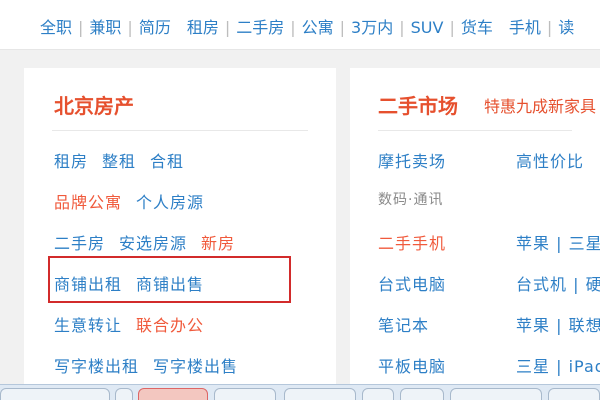 This screenshot has width=600, height=400. What do you see at coordinates (88, 325) in the screenshot?
I see `category-link: 生意转让` at bounding box center [88, 325].